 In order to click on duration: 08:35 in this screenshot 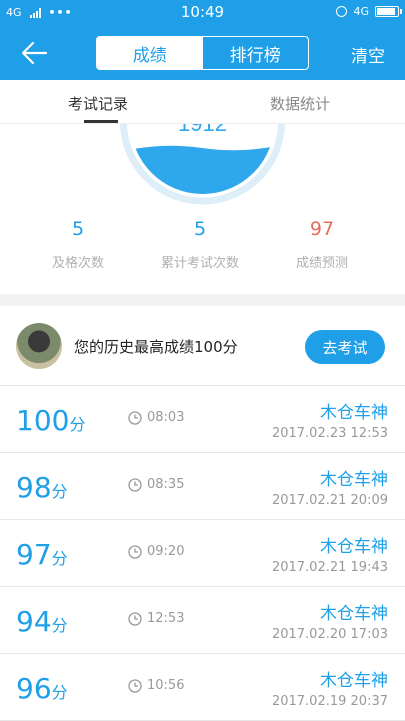, I will do `click(156, 484)`.